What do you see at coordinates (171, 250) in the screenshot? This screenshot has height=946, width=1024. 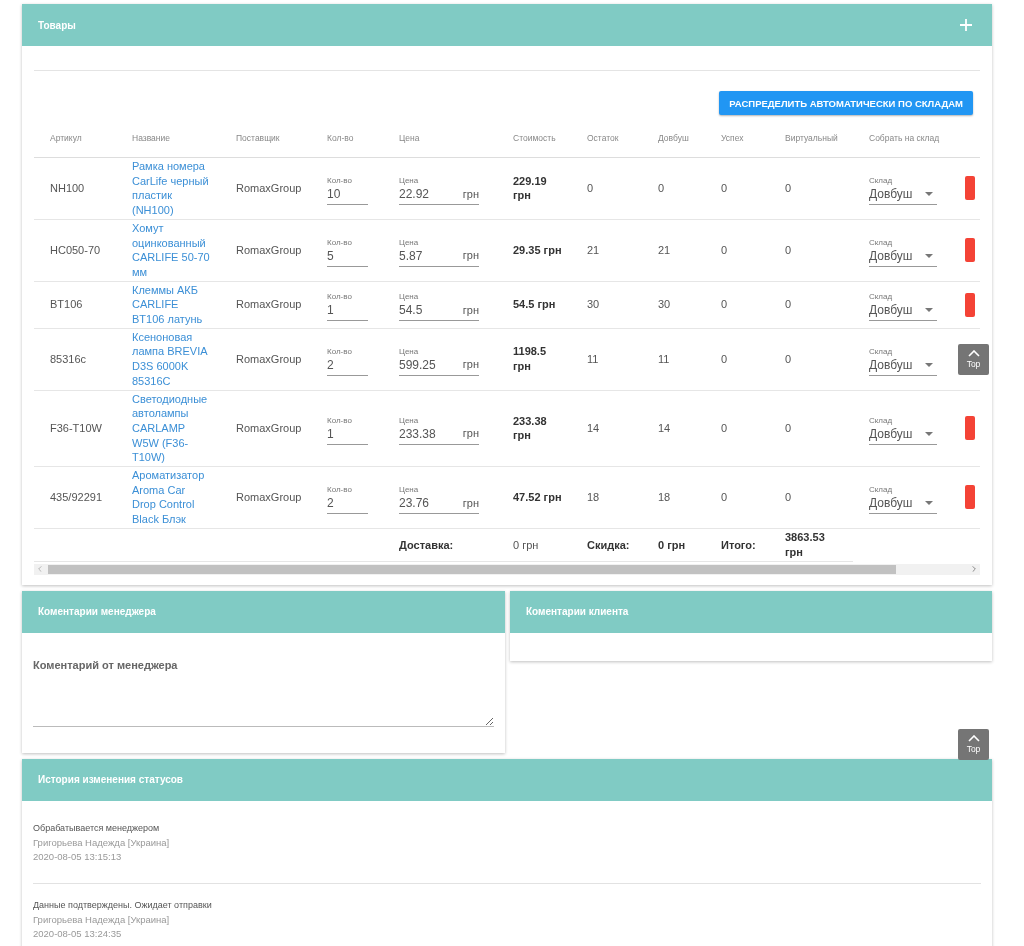 I see `product-link: Хомут оцинкованный CARLIFE 50-70 мм` at bounding box center [171, 250].